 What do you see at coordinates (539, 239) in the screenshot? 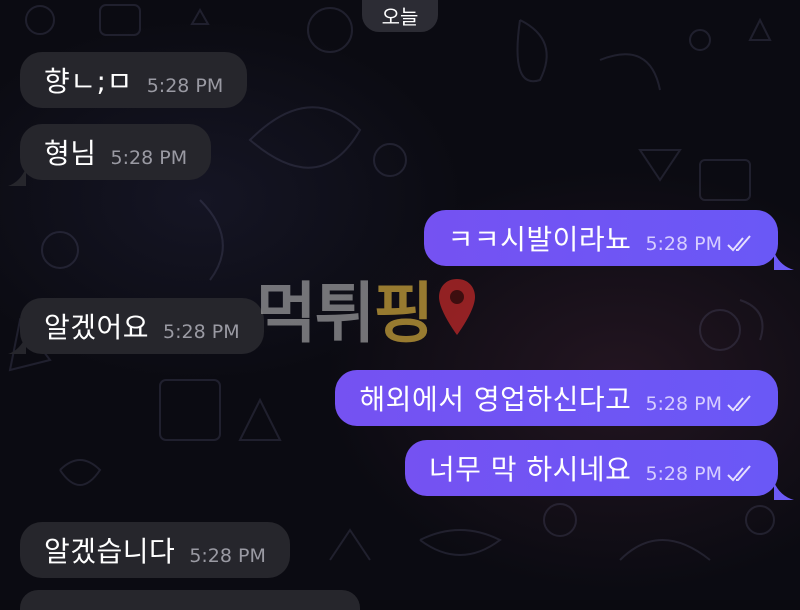
I see `message-text: ㅋㅋ시발이라뇨` at bounding box center [539, 239].